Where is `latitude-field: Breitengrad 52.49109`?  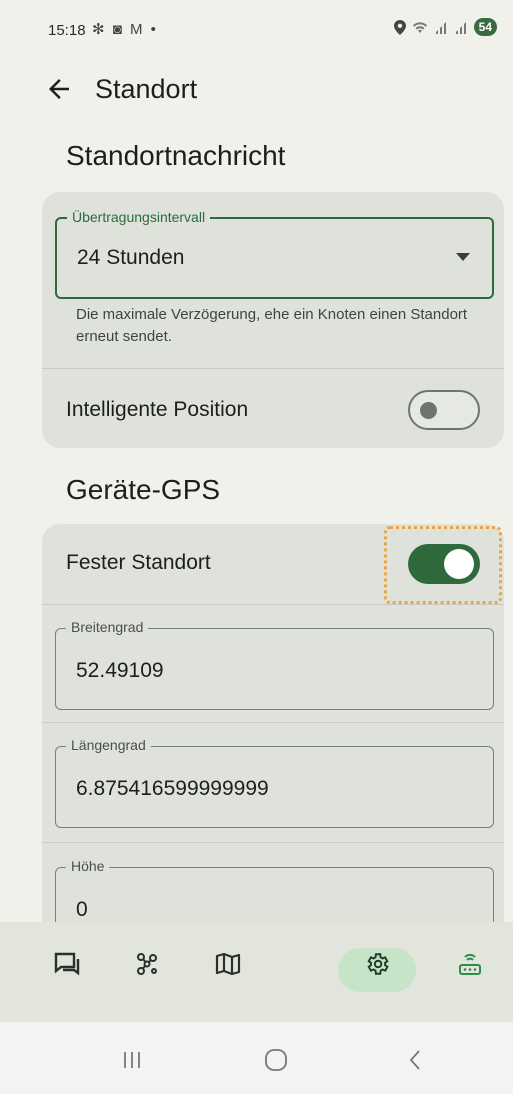 latitude-field: Breitengrad 52.49109 is located at coordinates (274, 664).